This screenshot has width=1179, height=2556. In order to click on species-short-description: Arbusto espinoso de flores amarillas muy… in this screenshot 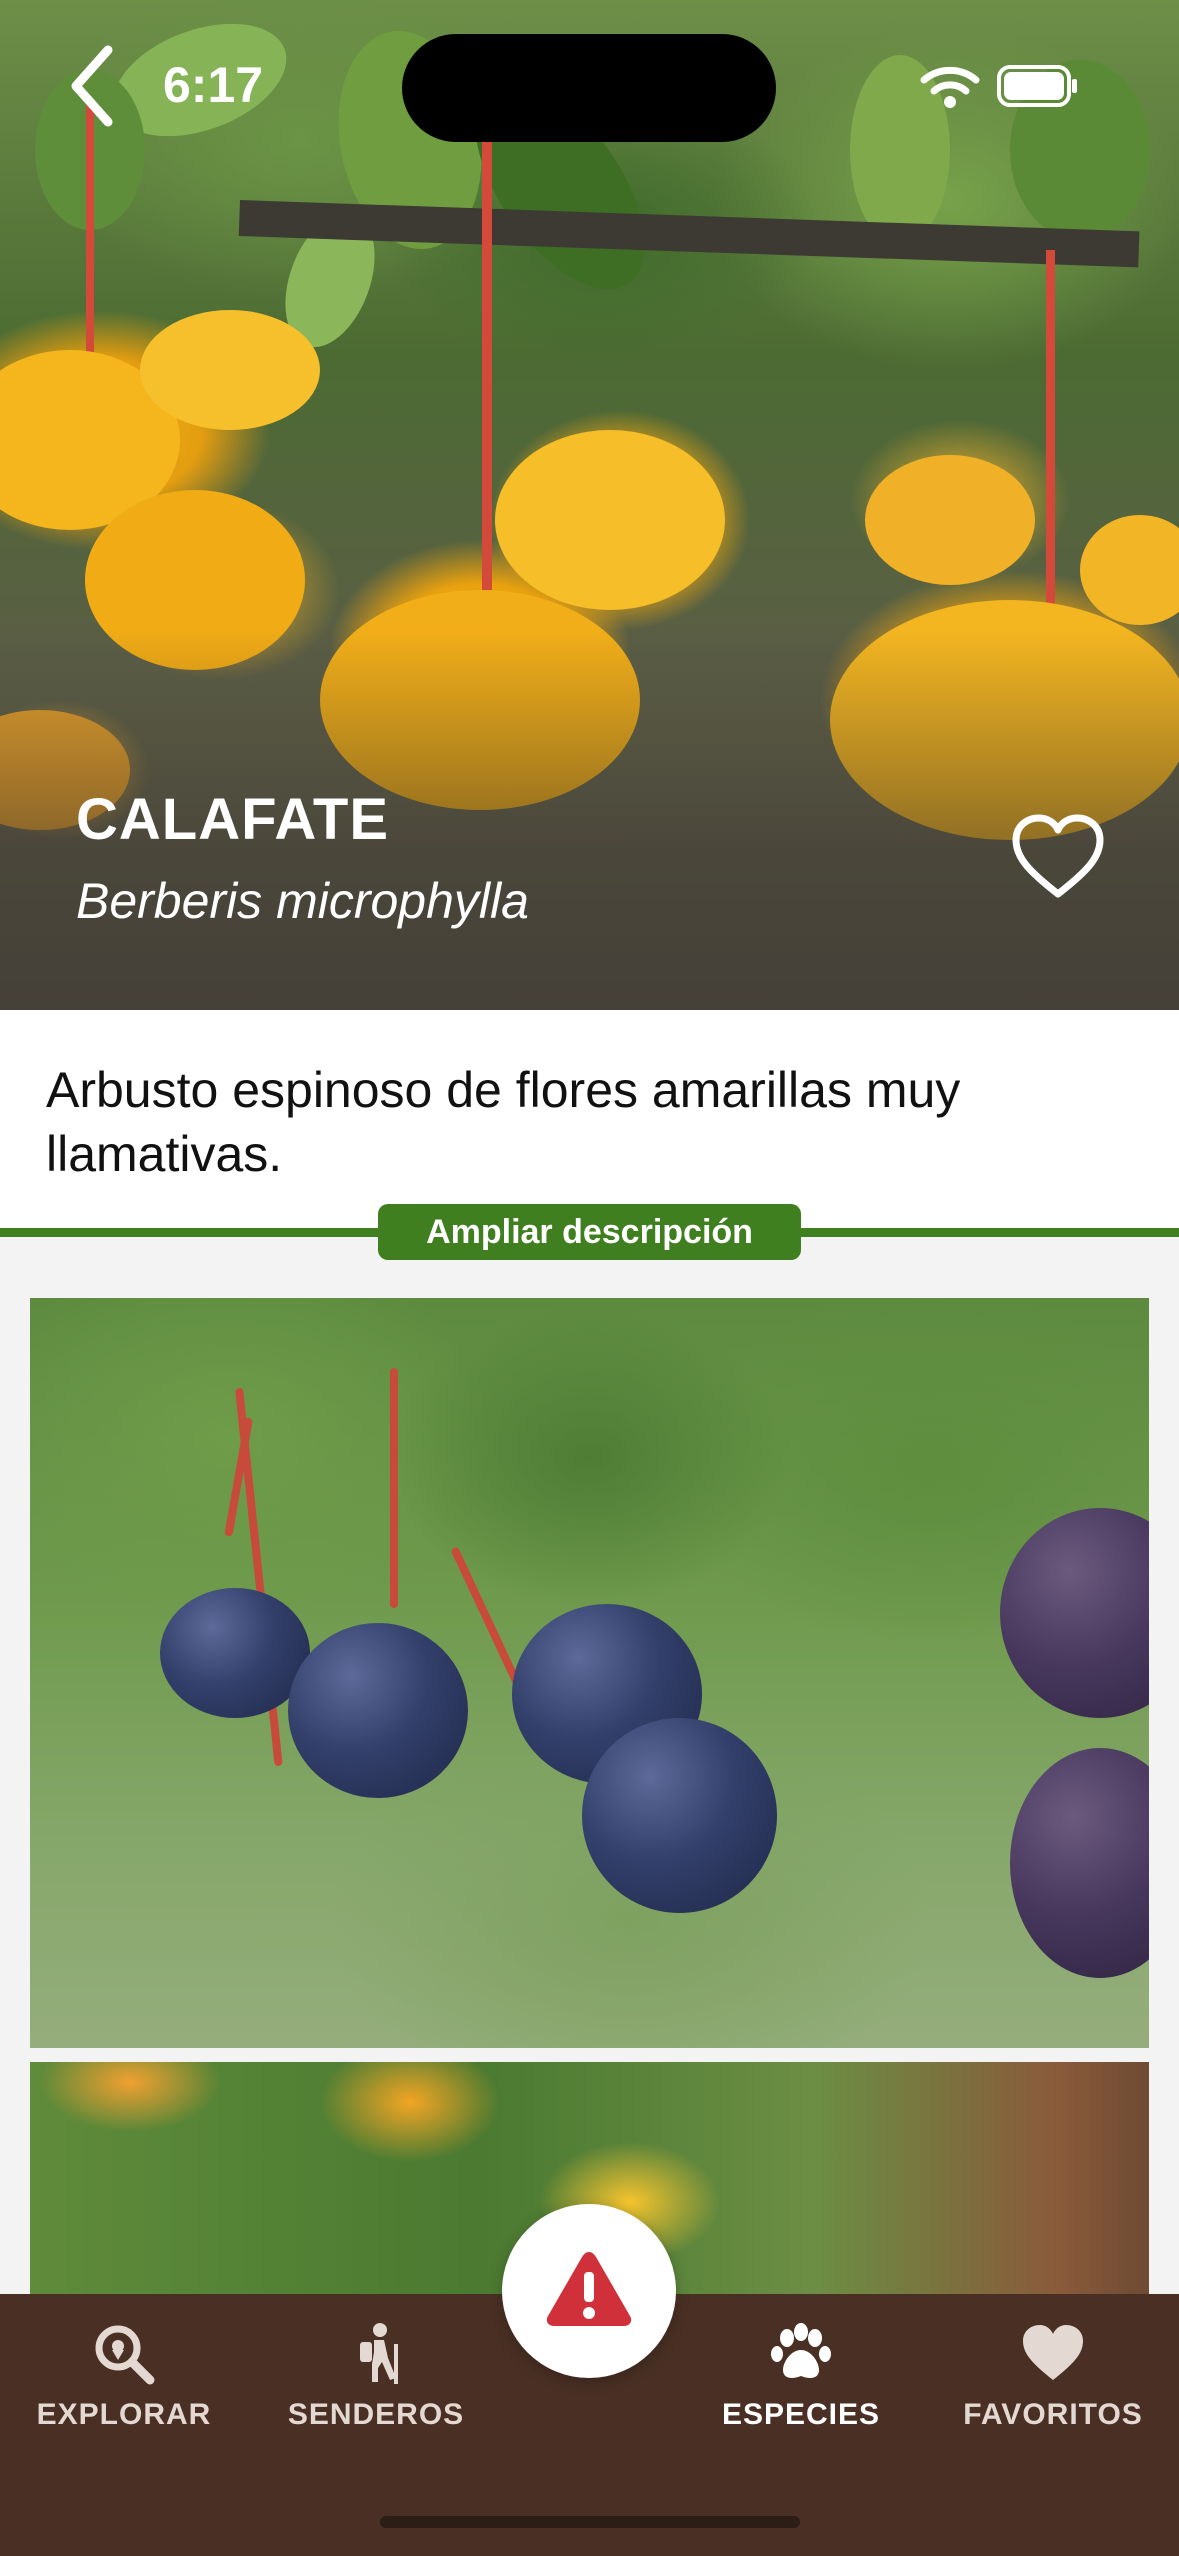, I will do `click(503, 1122)`.